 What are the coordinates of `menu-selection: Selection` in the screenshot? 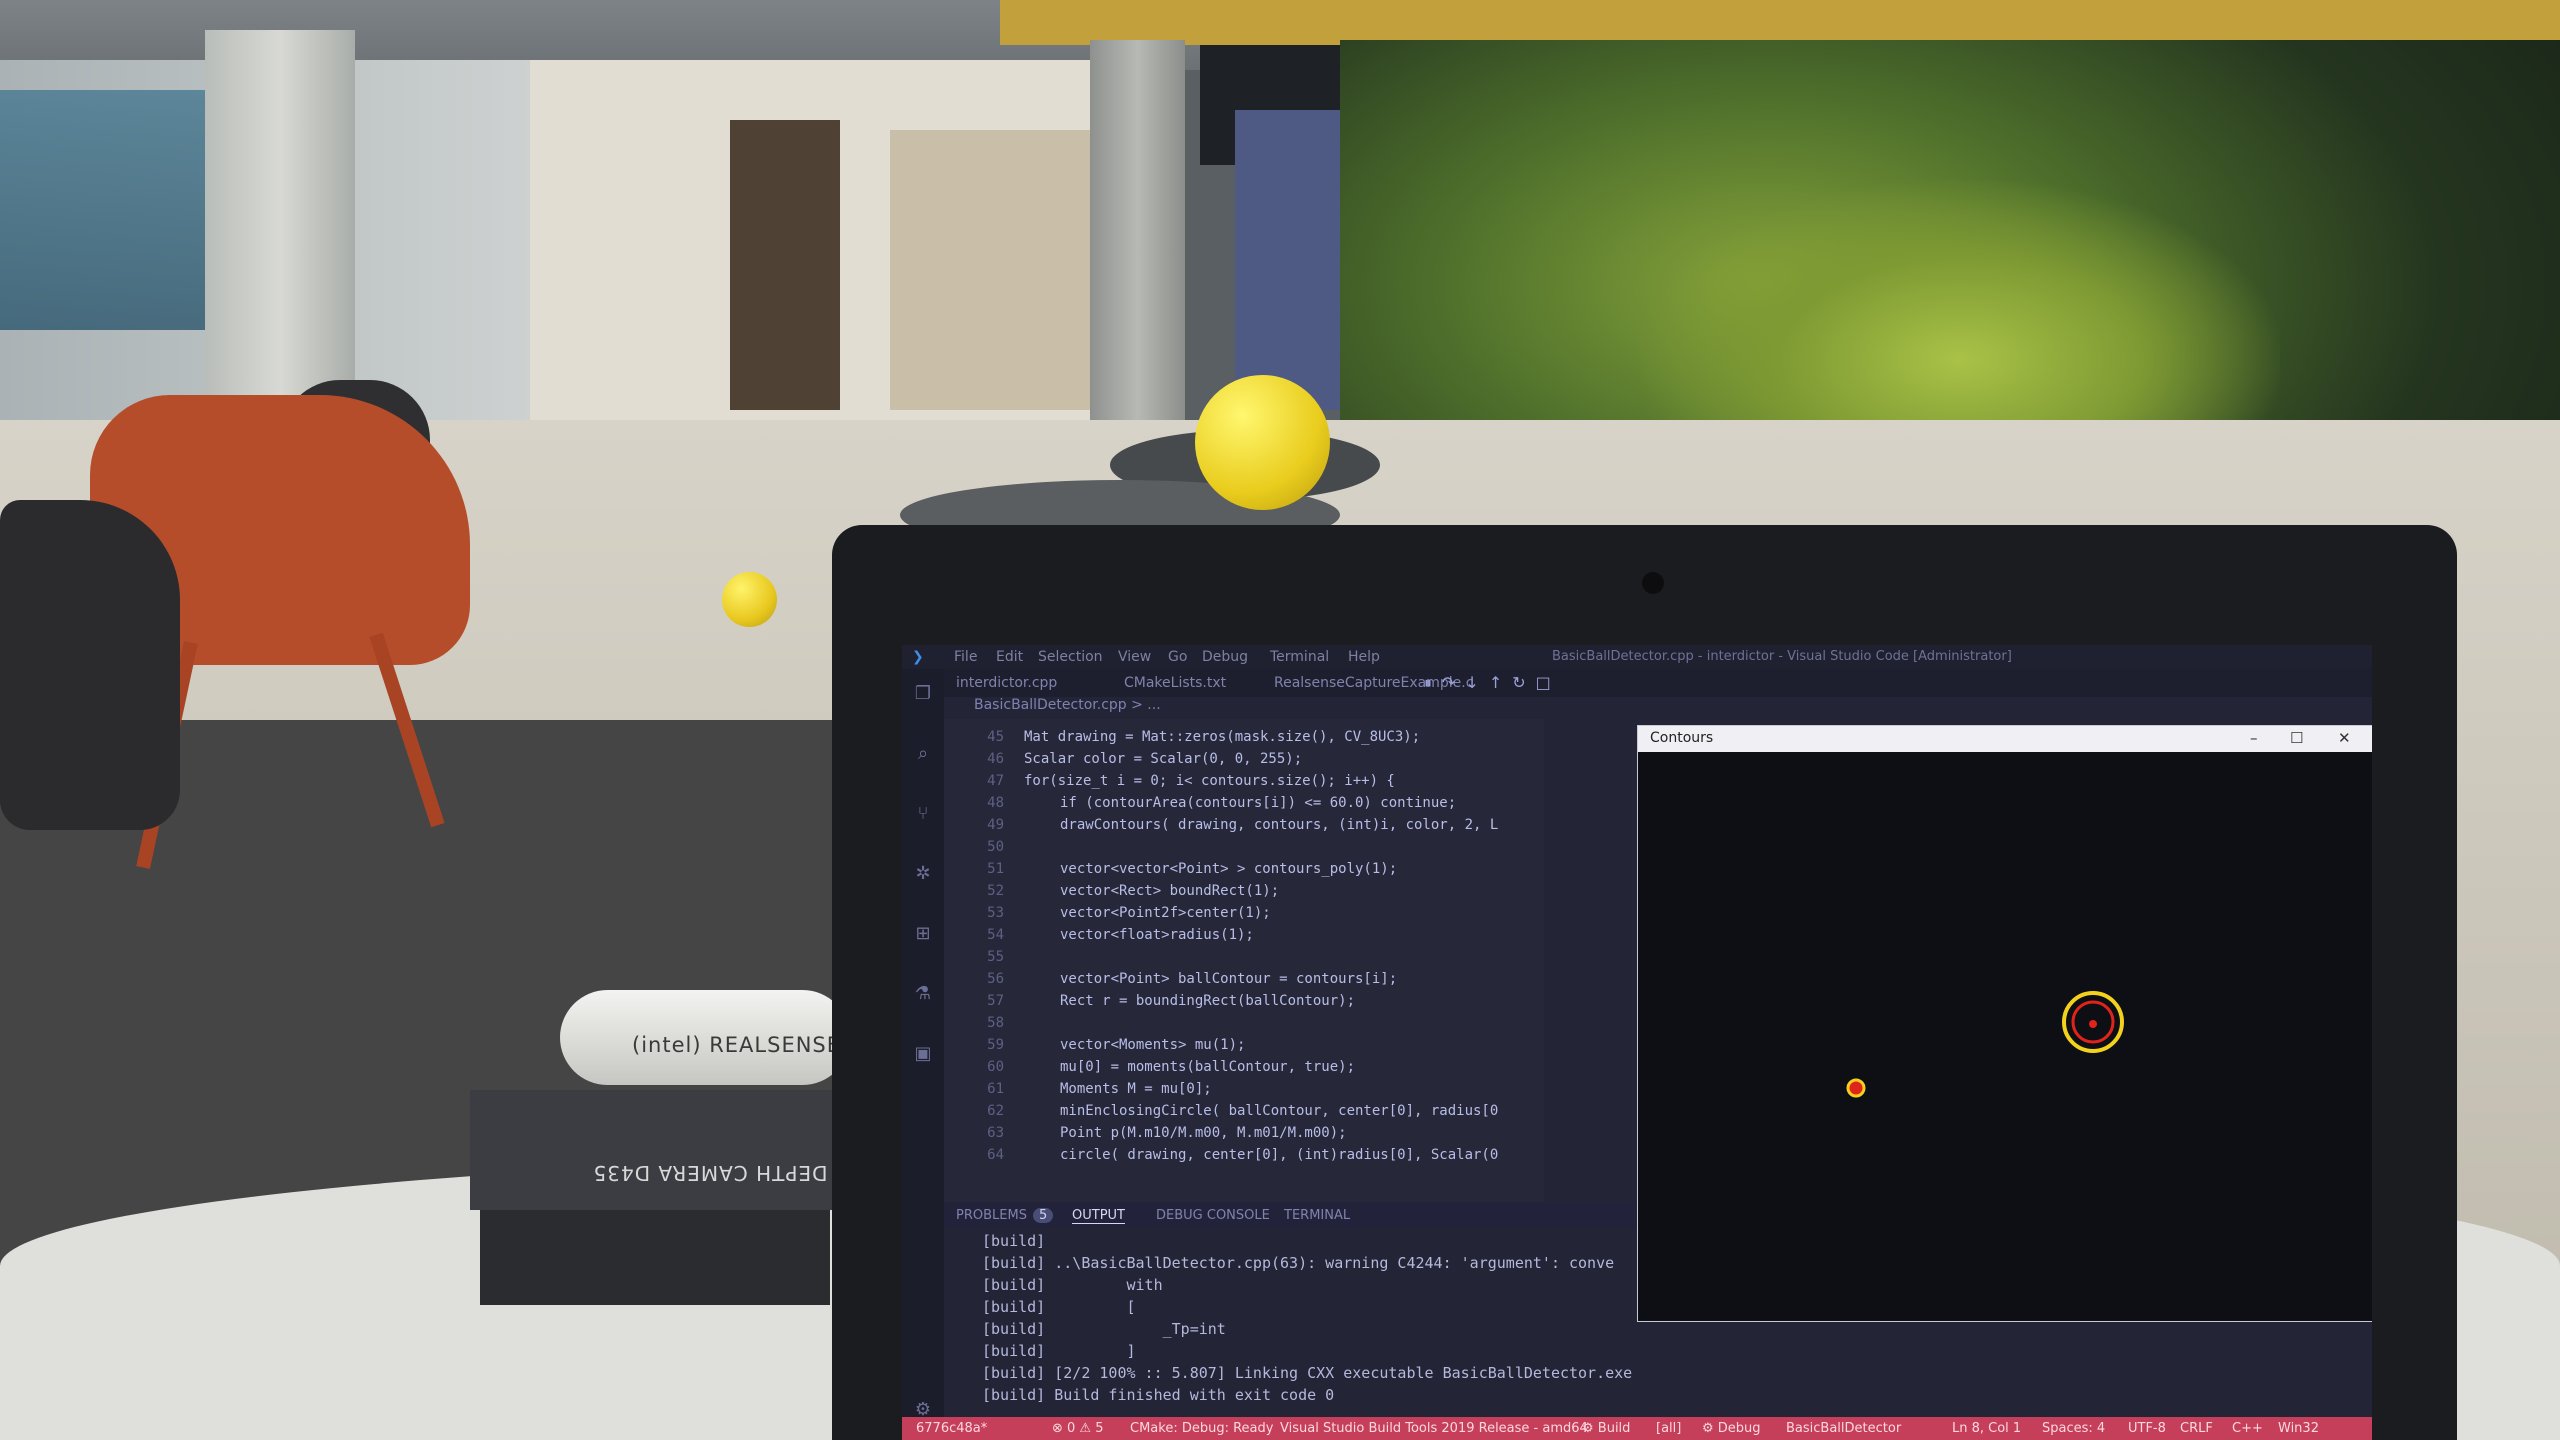 It's located at (1070, 657).